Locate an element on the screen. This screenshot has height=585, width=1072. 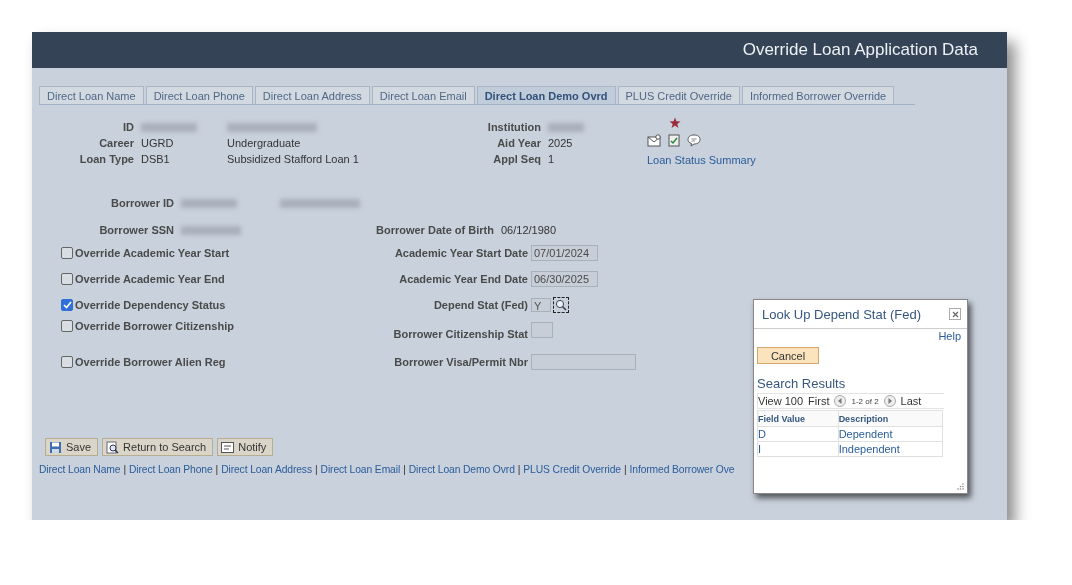
tab: Direct Loan Name is located at coordinates (91, 95).